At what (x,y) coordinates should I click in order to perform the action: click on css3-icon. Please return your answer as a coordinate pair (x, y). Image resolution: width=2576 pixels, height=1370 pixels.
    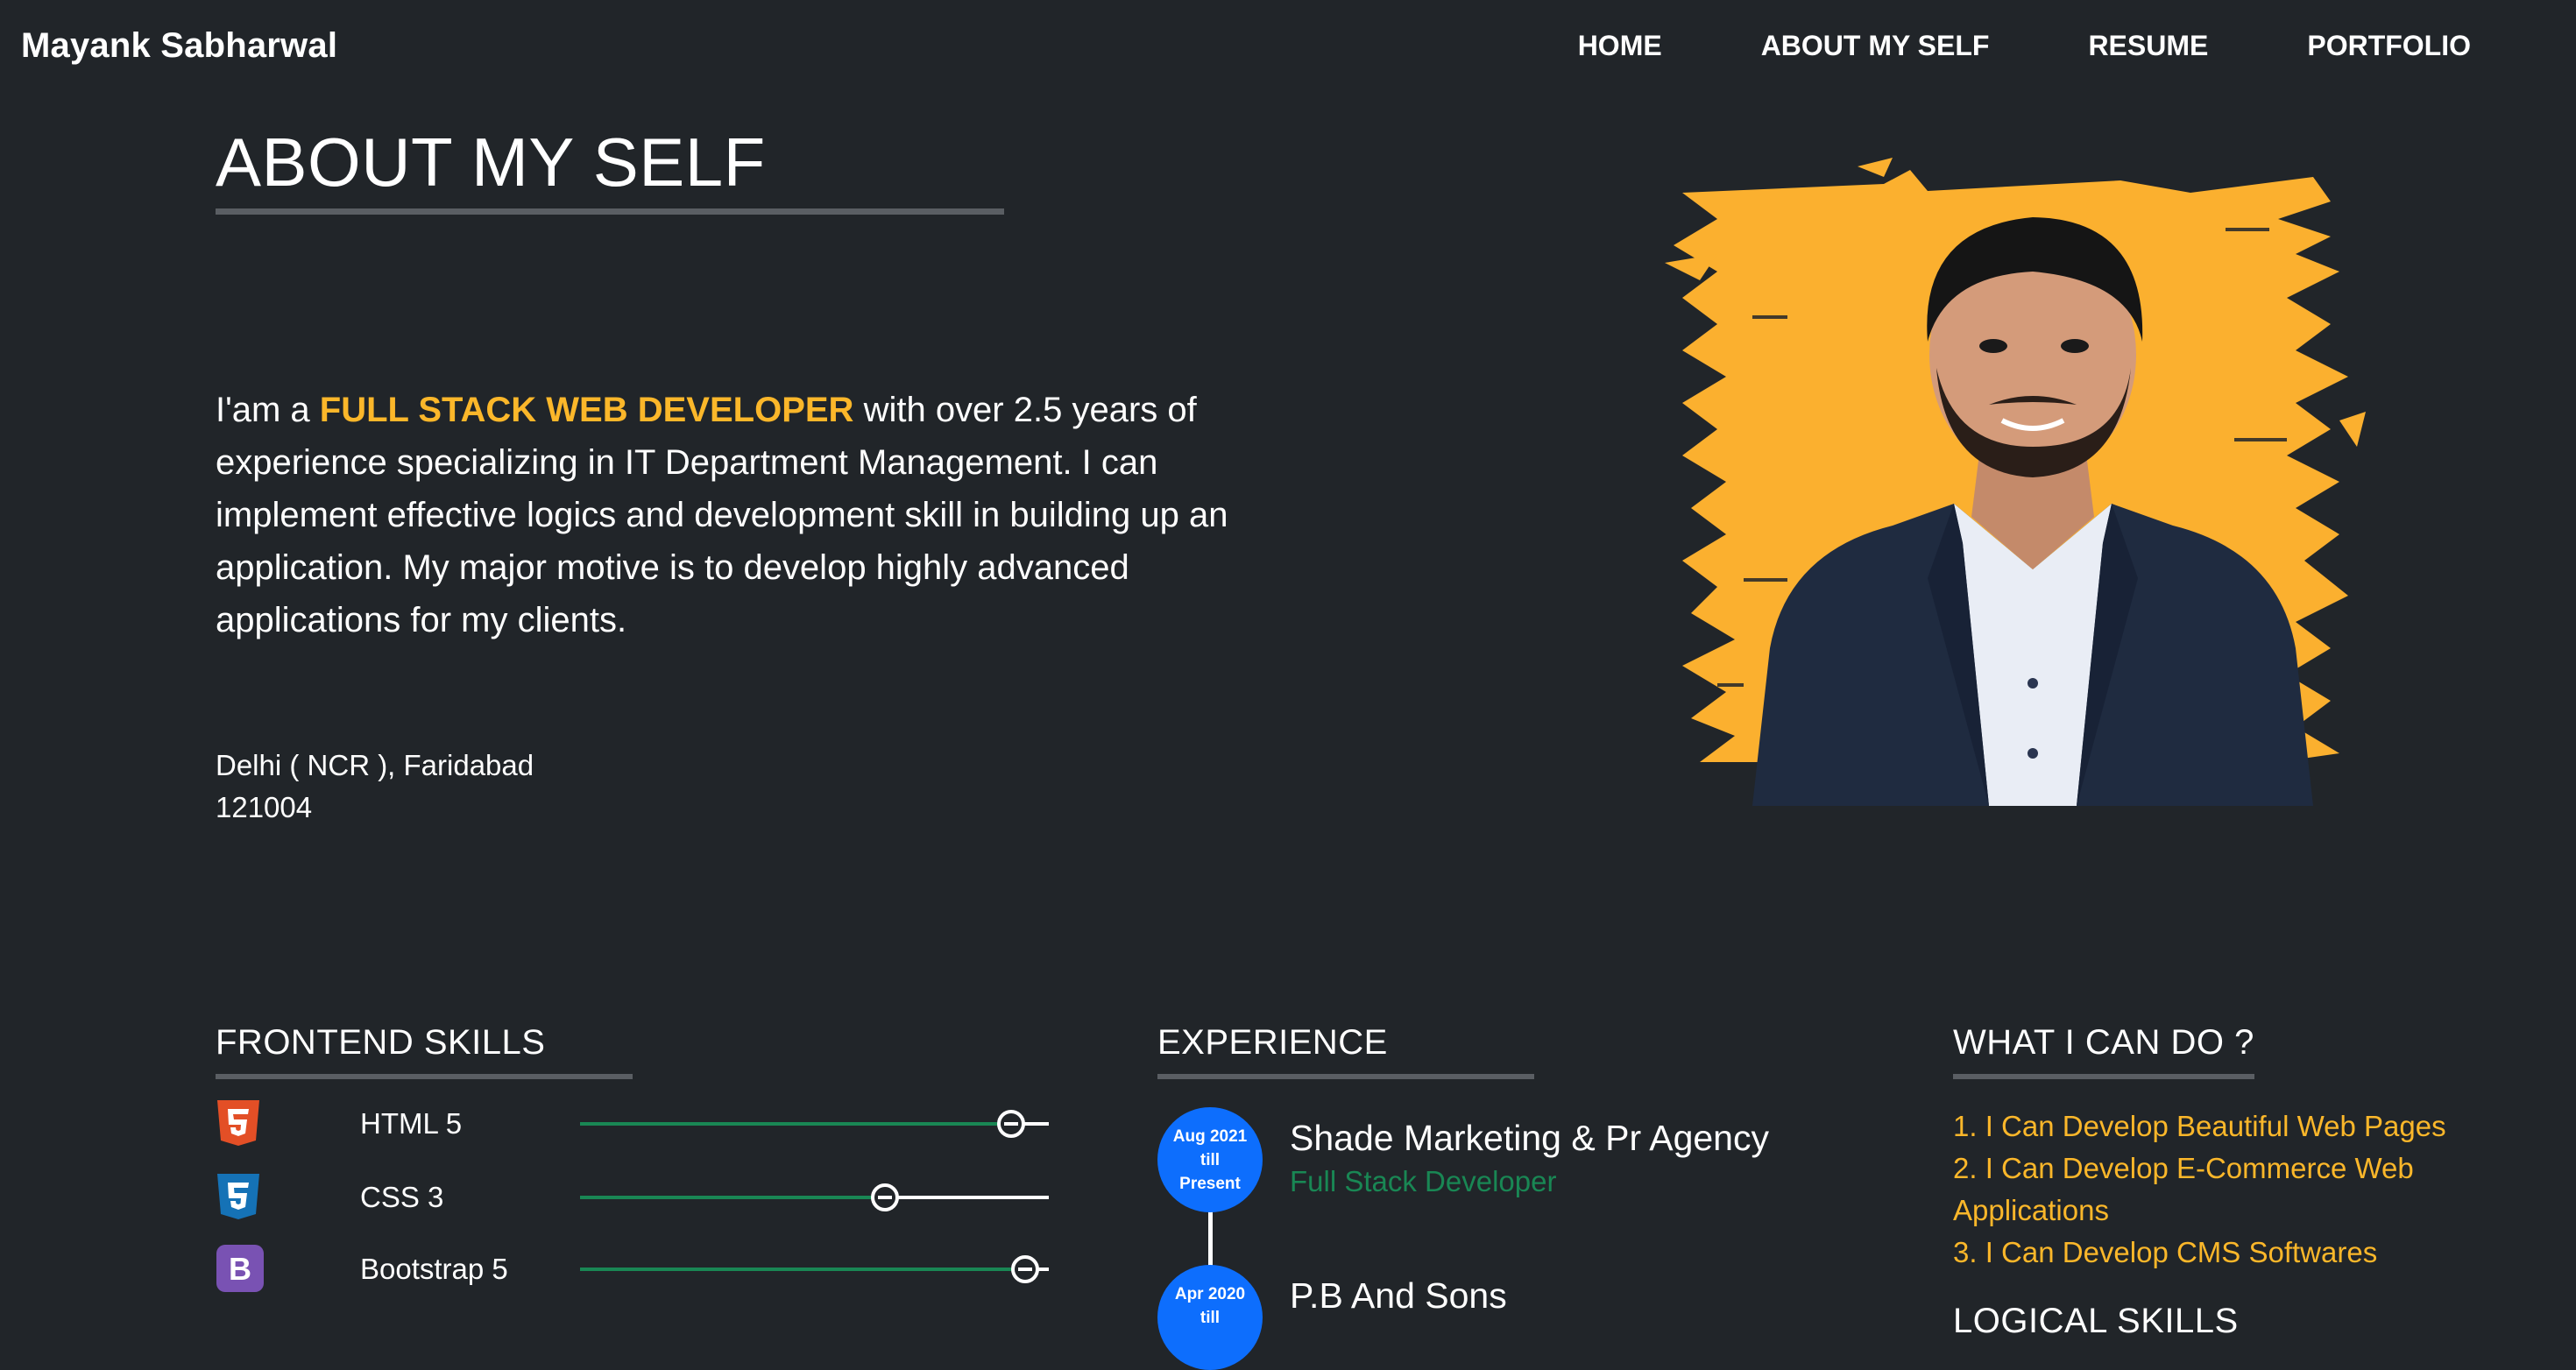
    Looking at the image, I should click on (238, 1197).